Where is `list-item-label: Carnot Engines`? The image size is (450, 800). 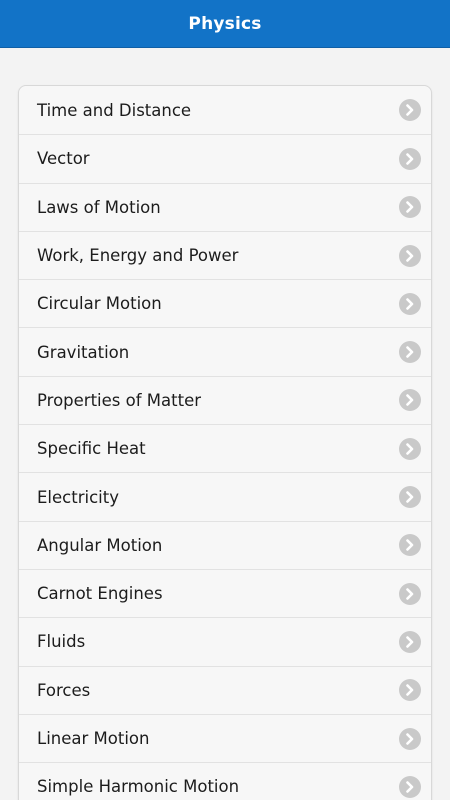 list-item-label: Carnot Engines is located at coordinates (100, 594).